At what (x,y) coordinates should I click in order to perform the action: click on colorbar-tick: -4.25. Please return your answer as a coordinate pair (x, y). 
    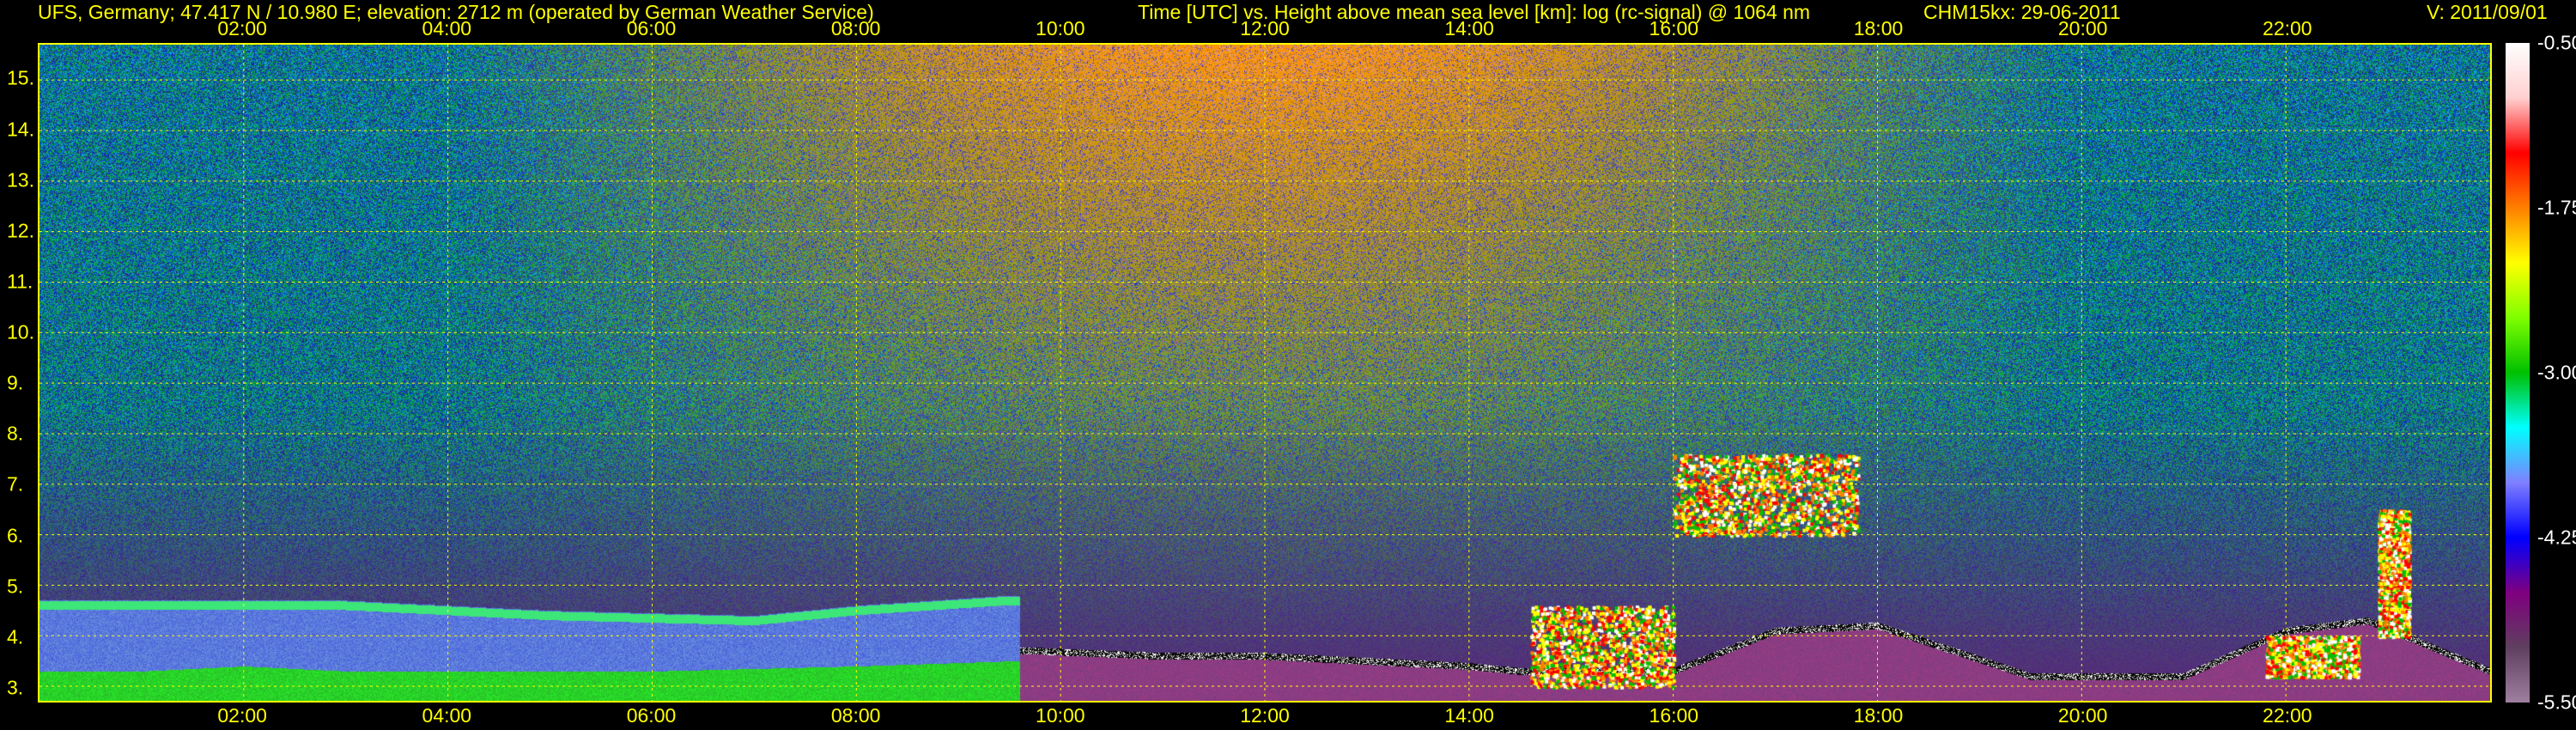
    Looking at the image, I should click on (2557, 537).